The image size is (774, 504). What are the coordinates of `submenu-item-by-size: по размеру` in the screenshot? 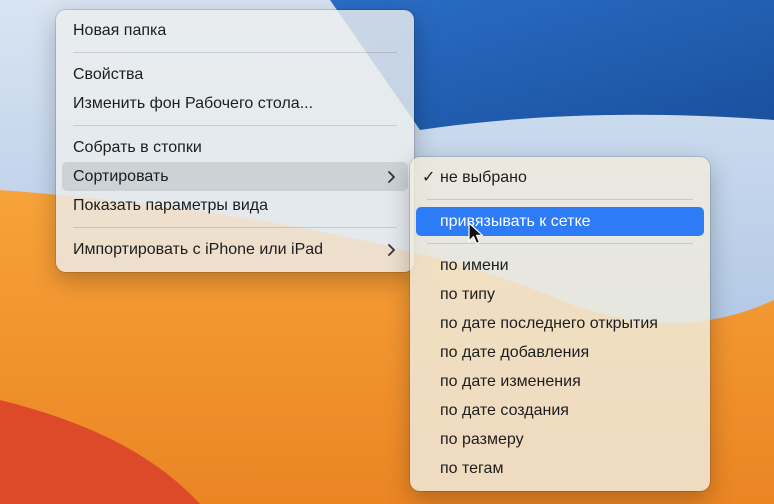 It's located at (560, 439).